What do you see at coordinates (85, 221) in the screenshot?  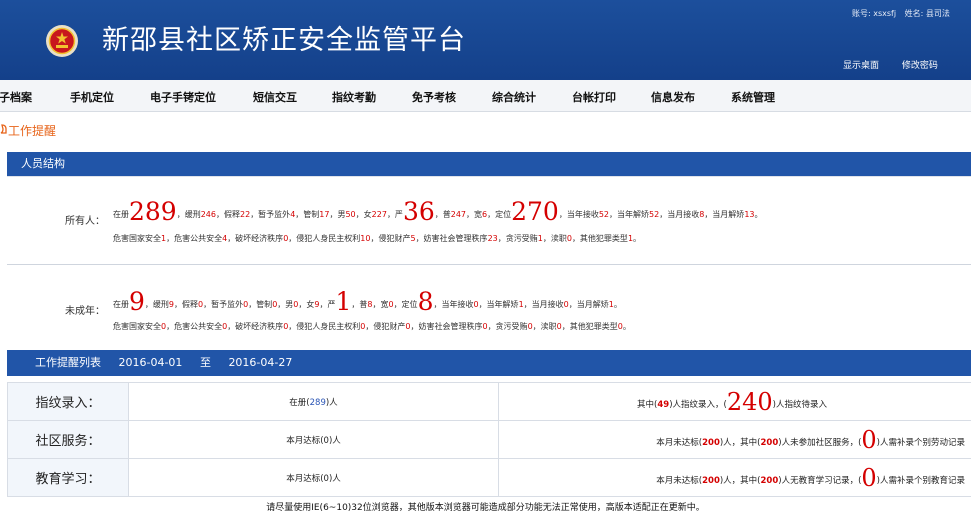 I see `all-people-label: 所有人：` at bounding box center [85, 221].